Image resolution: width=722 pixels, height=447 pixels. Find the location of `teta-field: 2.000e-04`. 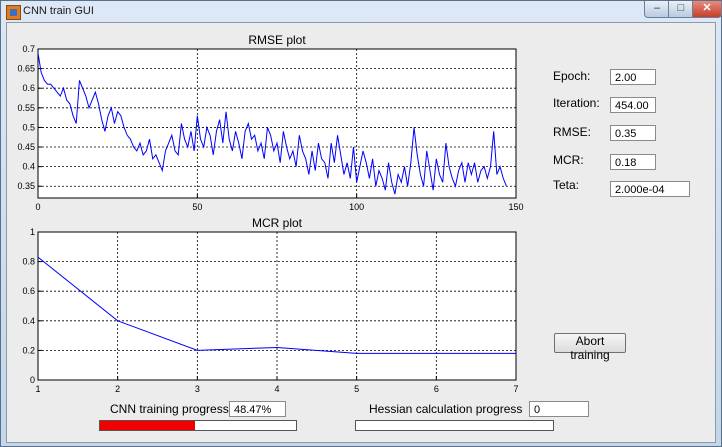

teta-field: 2.000e-04 is located at coordinates (650, 189).